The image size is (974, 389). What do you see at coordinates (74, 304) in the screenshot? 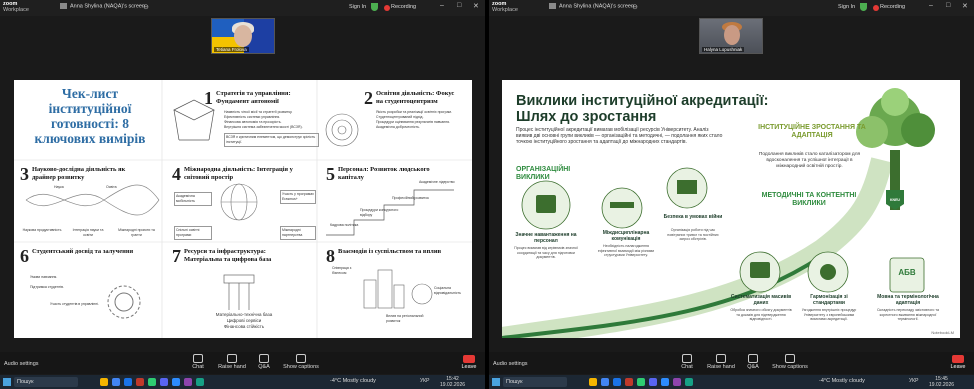
I see `label-participation: Участь студентів в управлінні.` at bounding box center [74, 304].